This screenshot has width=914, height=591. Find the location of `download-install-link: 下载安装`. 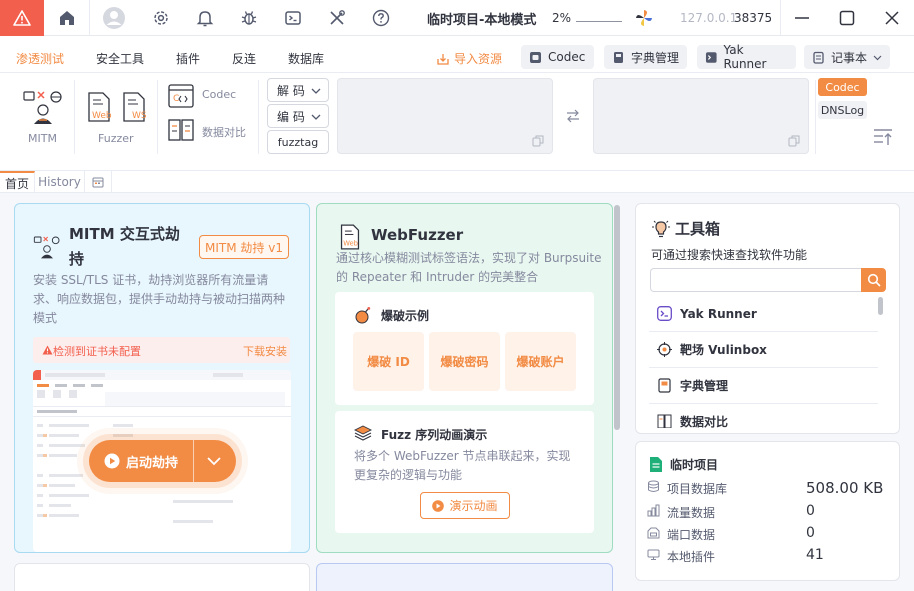

download-install-link: 下载安装 is located at coordinates (265, 351).